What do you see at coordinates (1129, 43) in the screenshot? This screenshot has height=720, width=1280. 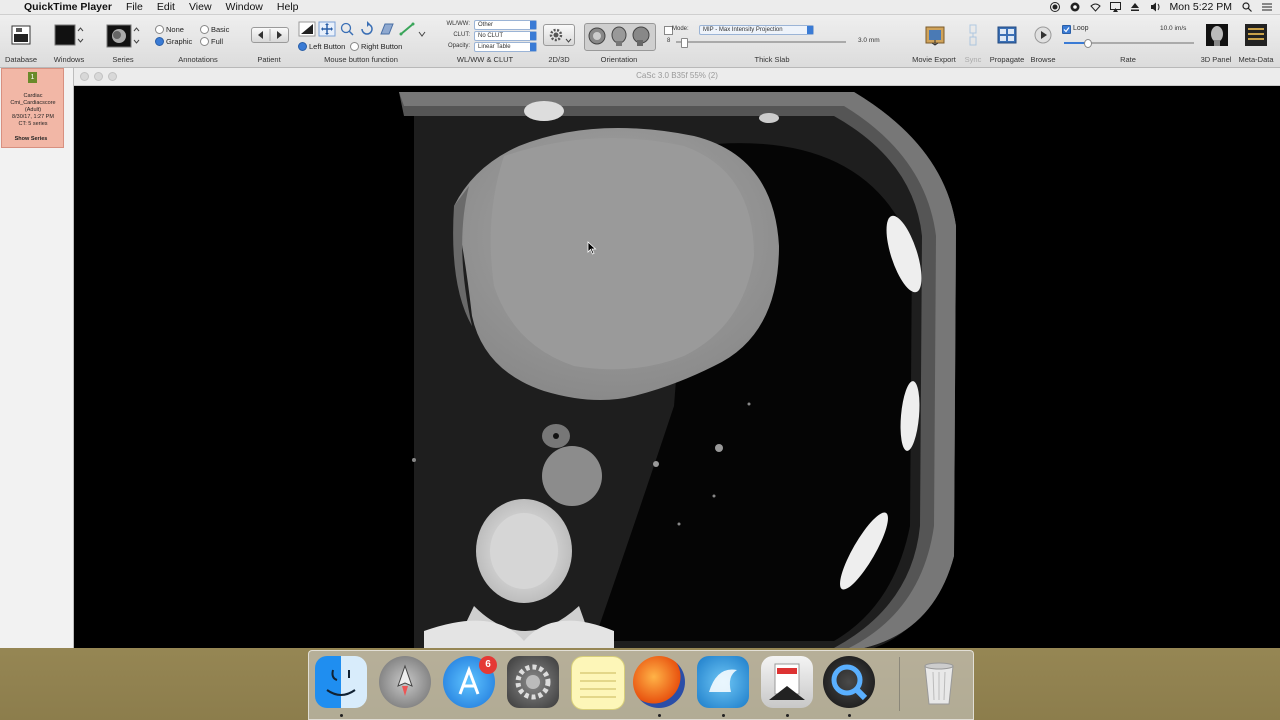 I see `rate-slider` at bounding box center [1129, 43].